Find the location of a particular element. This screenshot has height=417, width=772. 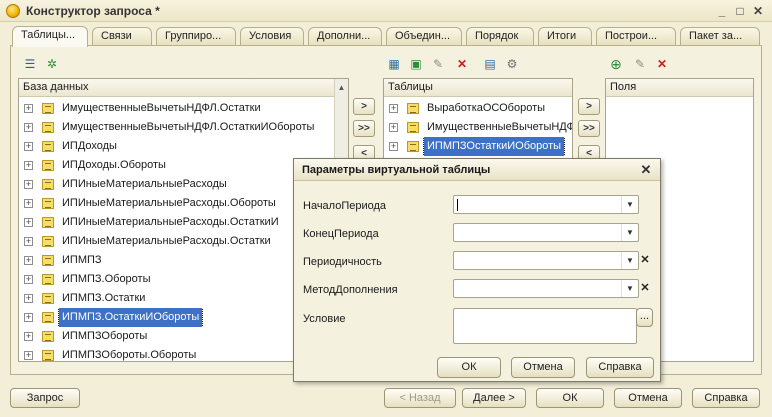

tables-item-row: + ИПМПЗОстаткиИОбороты is located at coordinates (478, 146).